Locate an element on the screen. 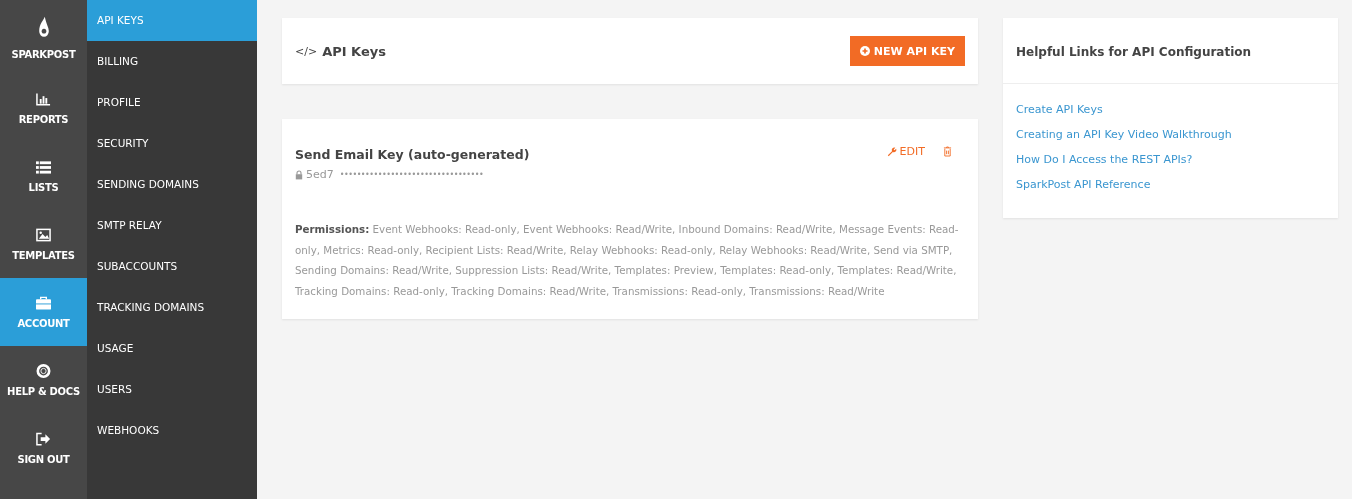 This screenshot has height=499, width=1352. links-title: Helpful Links for API Configuration is located at coordinates (1170, 51).